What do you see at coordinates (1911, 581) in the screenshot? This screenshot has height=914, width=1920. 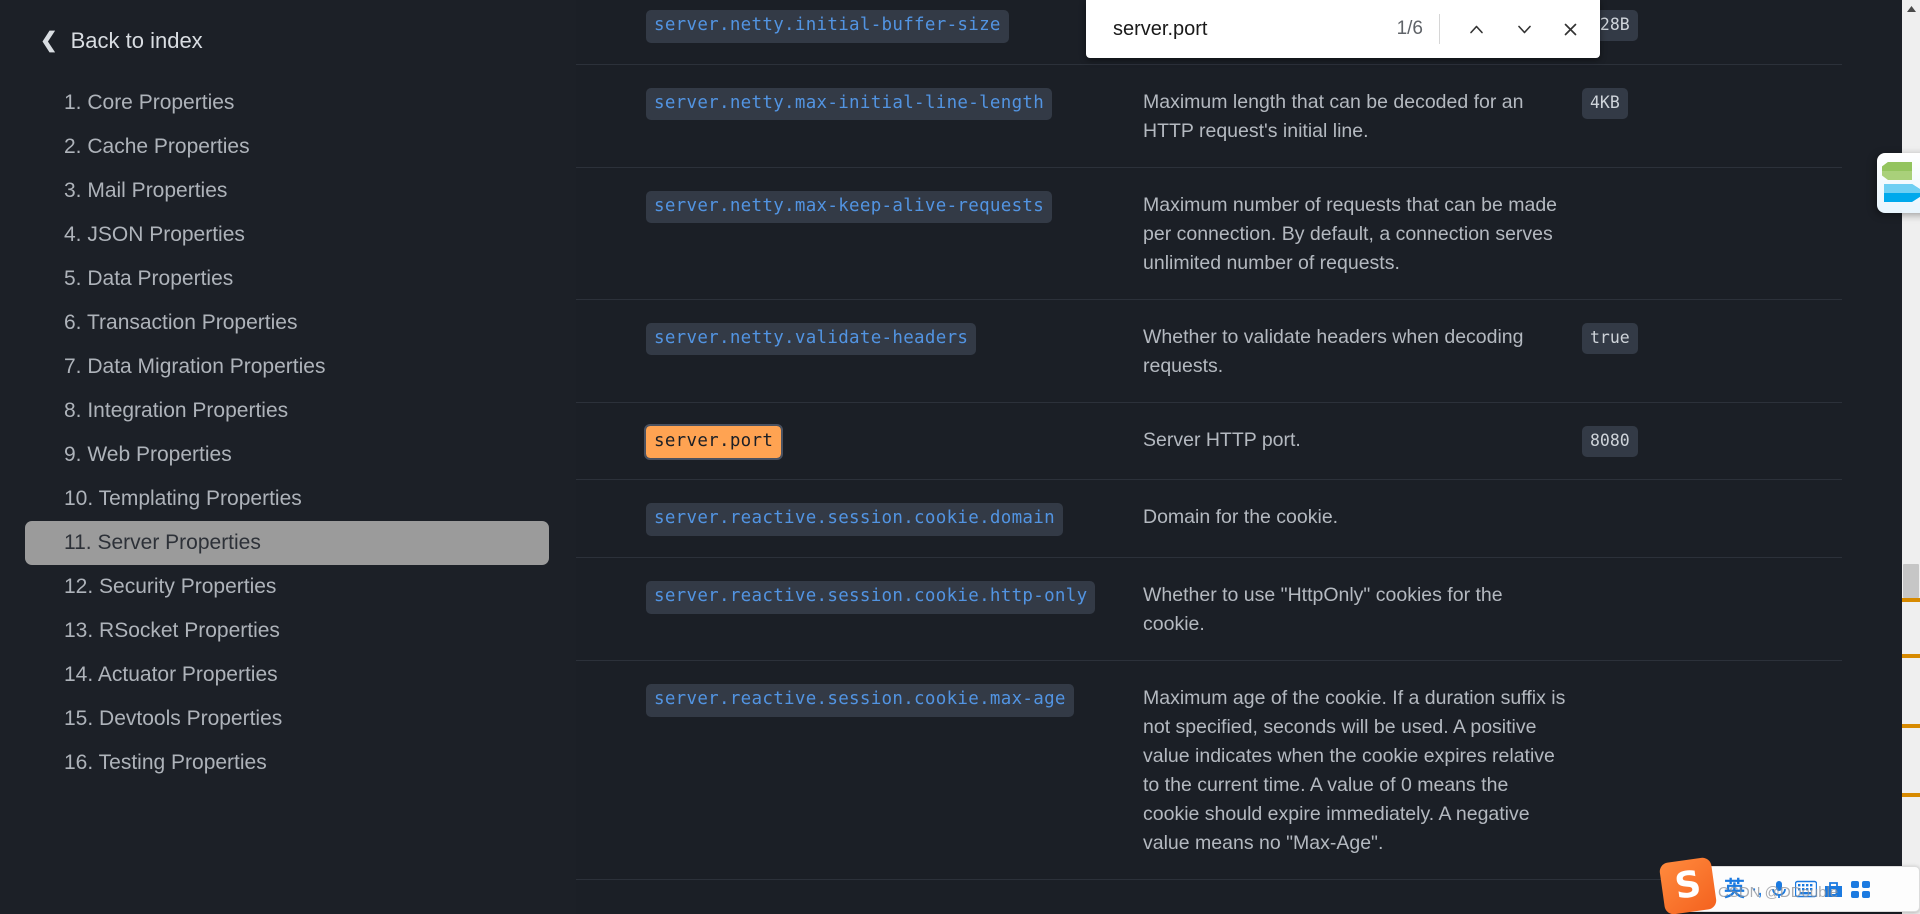 I see `scrollbar-thumb` at bounding box center [1911, 581].